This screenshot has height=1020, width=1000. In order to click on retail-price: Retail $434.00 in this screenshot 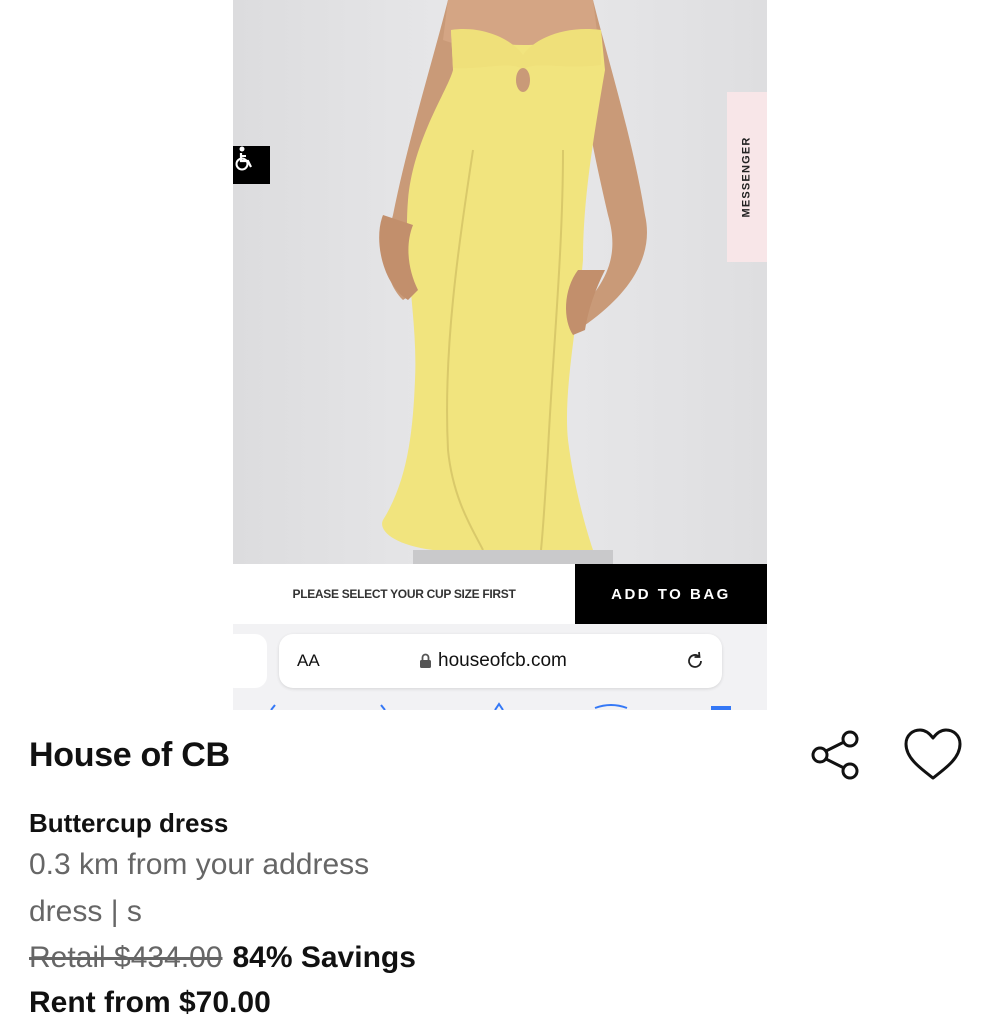, I will do `click(126, 957)`.